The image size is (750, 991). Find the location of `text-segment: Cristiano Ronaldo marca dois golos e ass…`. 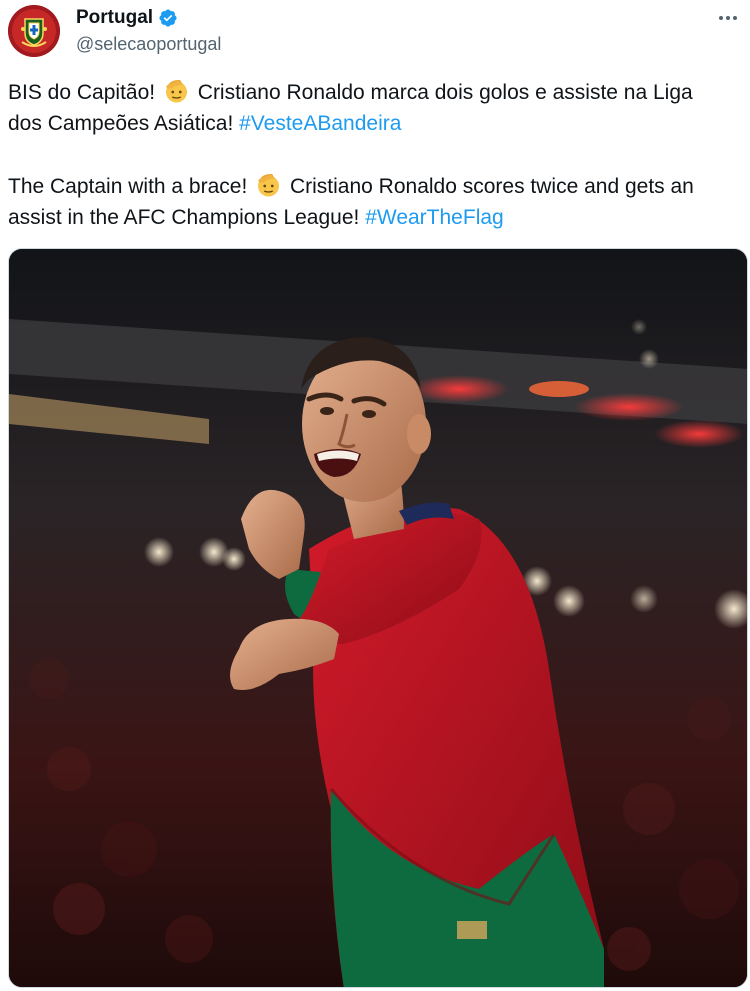

text-segment: Cristiano Ronaldo marca dois golos e ass… is located at coordinates (442, 92).